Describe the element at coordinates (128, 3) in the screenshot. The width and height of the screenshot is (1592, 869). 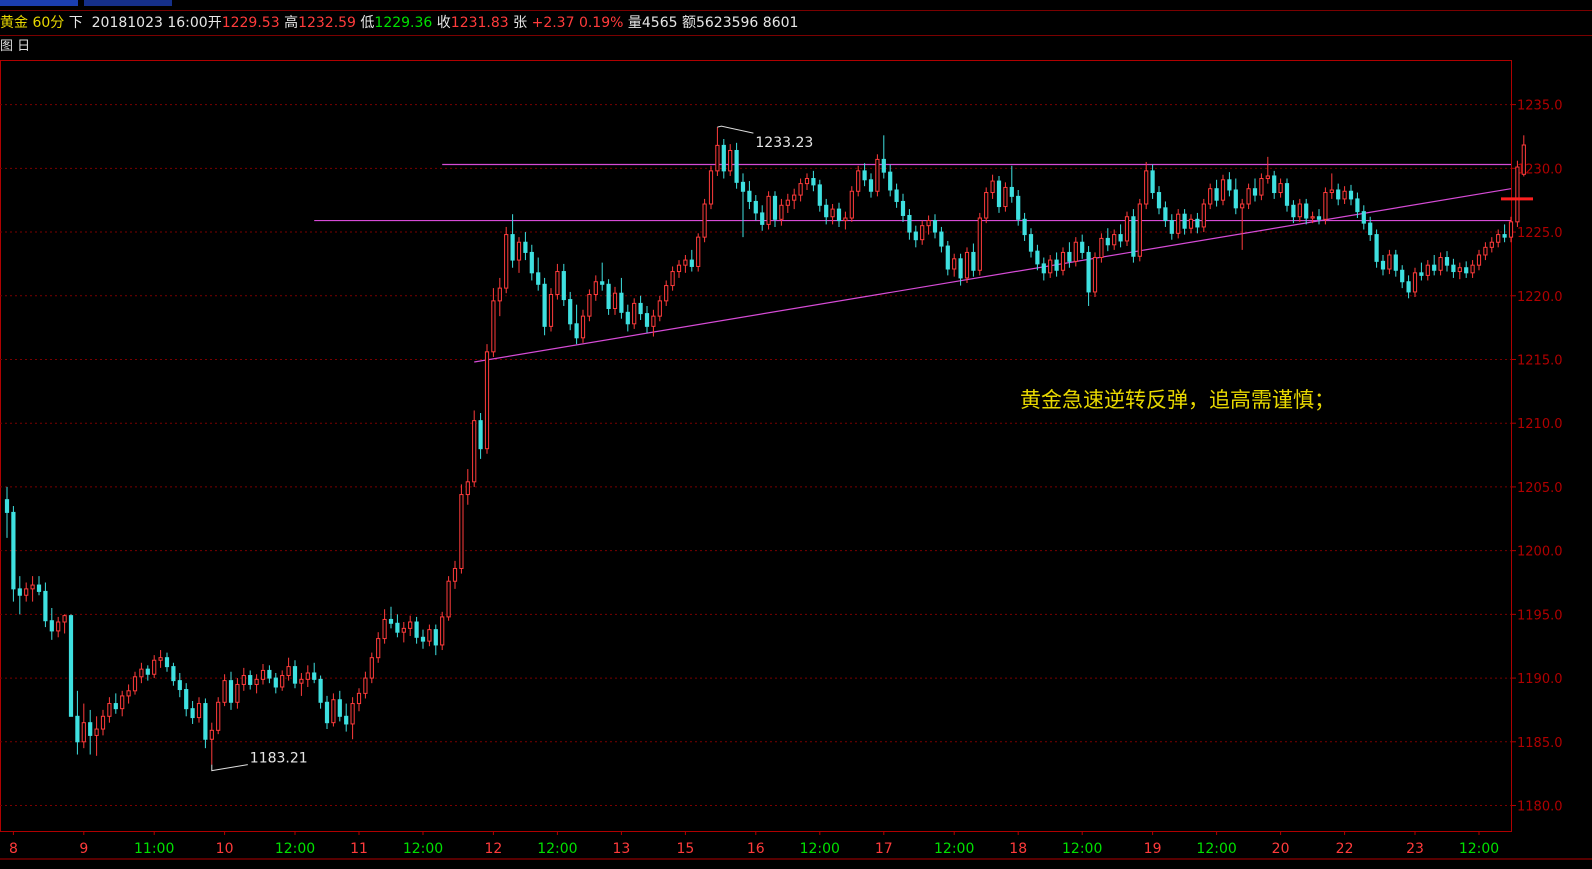
I see `tab-second` at that location.